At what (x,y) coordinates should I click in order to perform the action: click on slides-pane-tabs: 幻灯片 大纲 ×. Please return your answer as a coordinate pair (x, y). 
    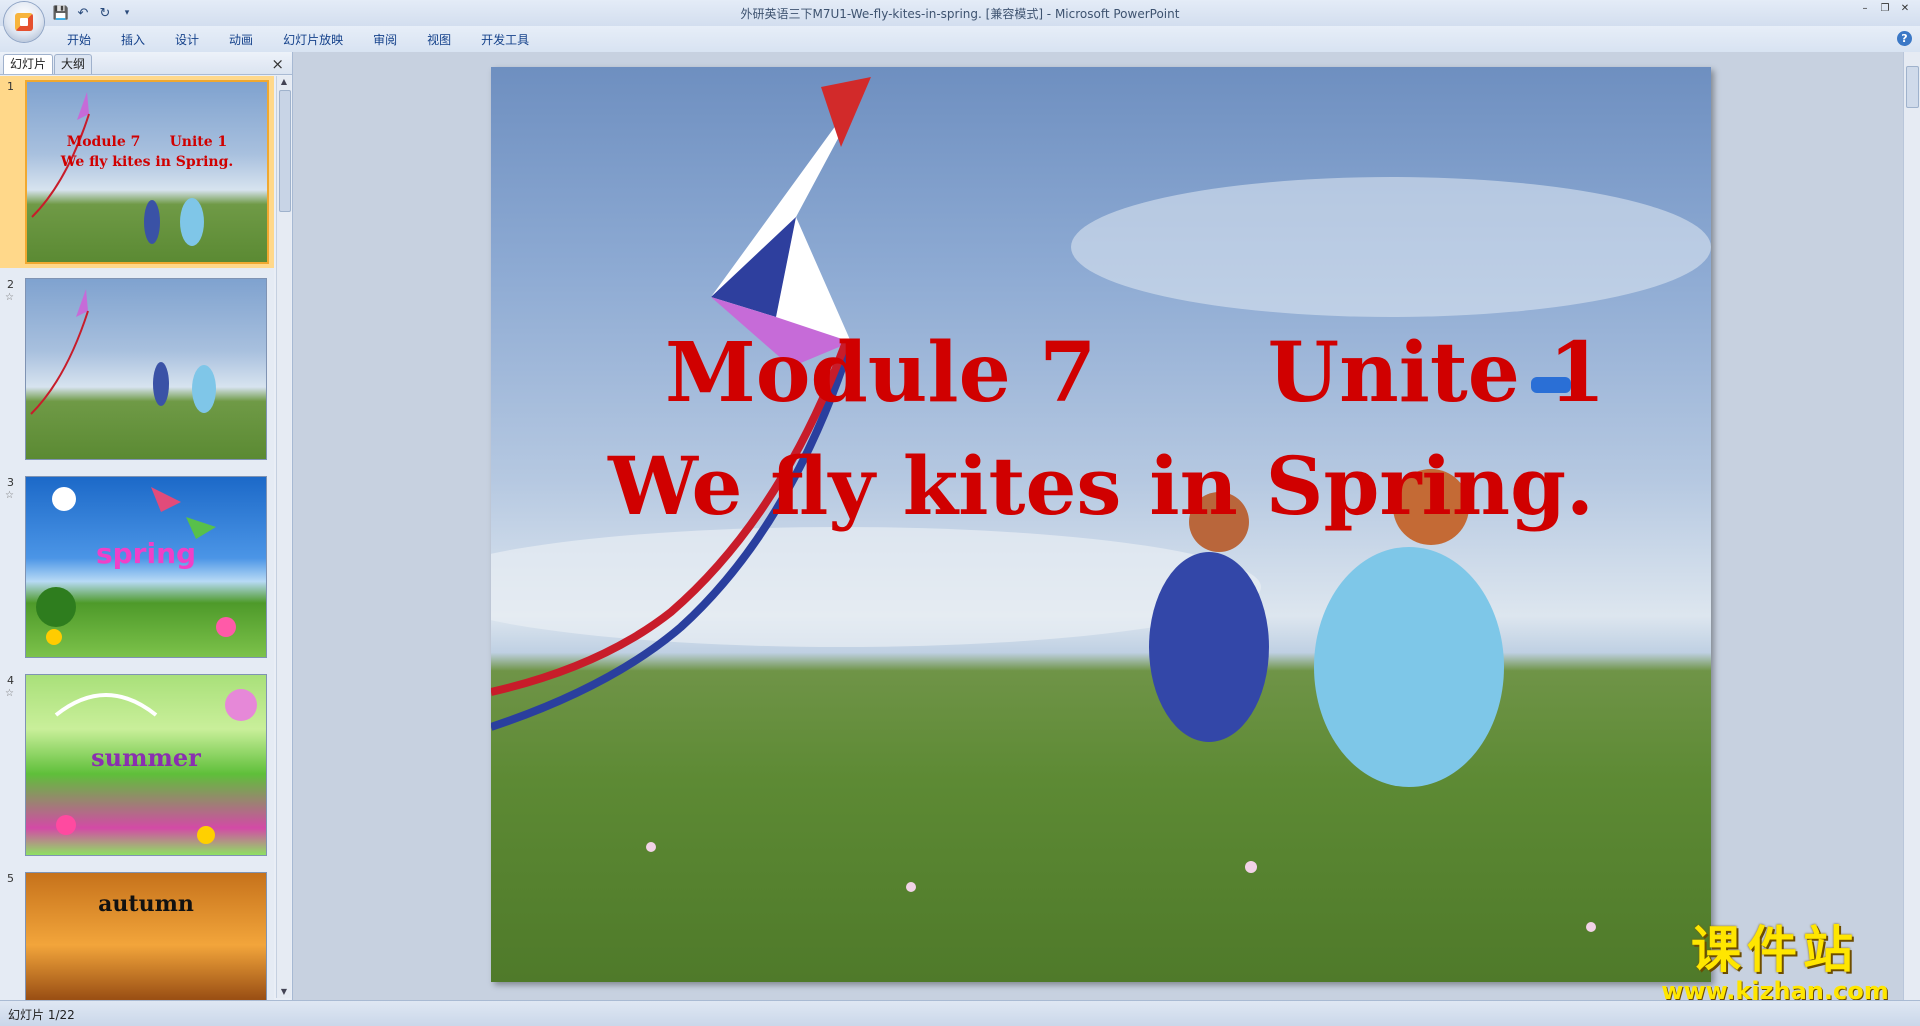
    Looking at the image, I should click on (146, 63).